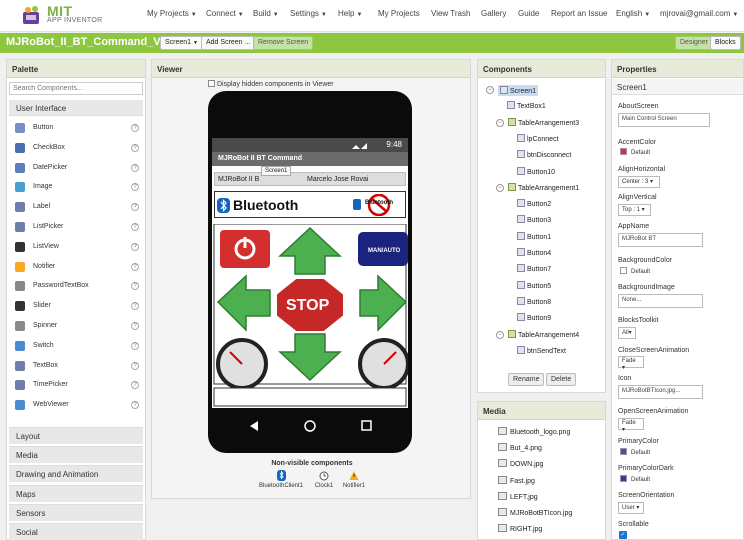 The height and width of the screenshot is (540, 744). What do you see at coordinates (534, 285) in the screenshot?
I see `component-button5: Button5` at bounding box center [534, 285].